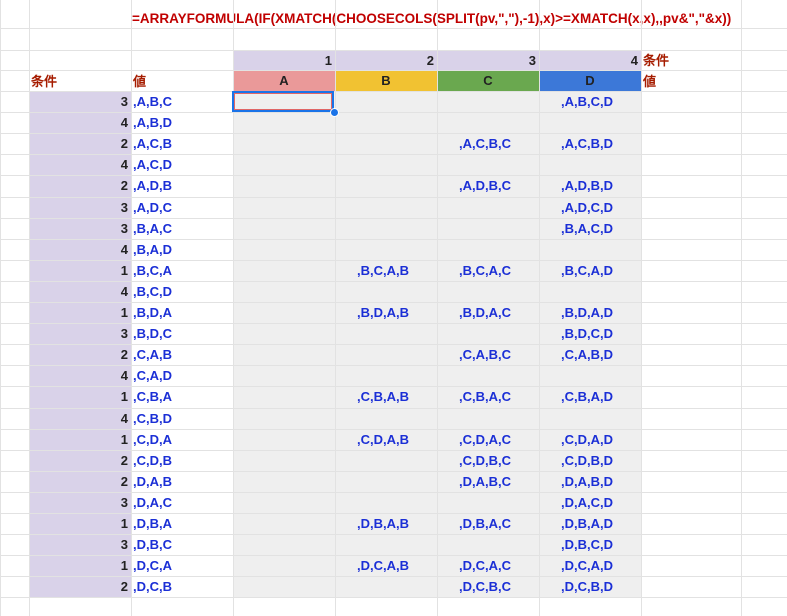 The image size is (787, 616). I want to click on path-value: ,A,B,D, so click(152, 122).